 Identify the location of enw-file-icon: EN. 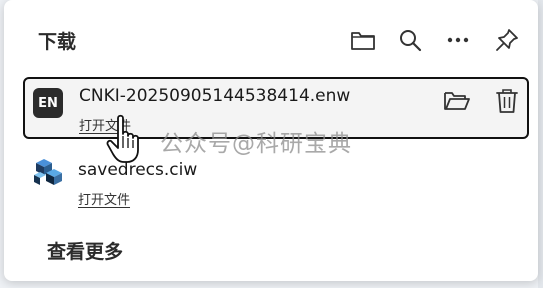
(48, 103).